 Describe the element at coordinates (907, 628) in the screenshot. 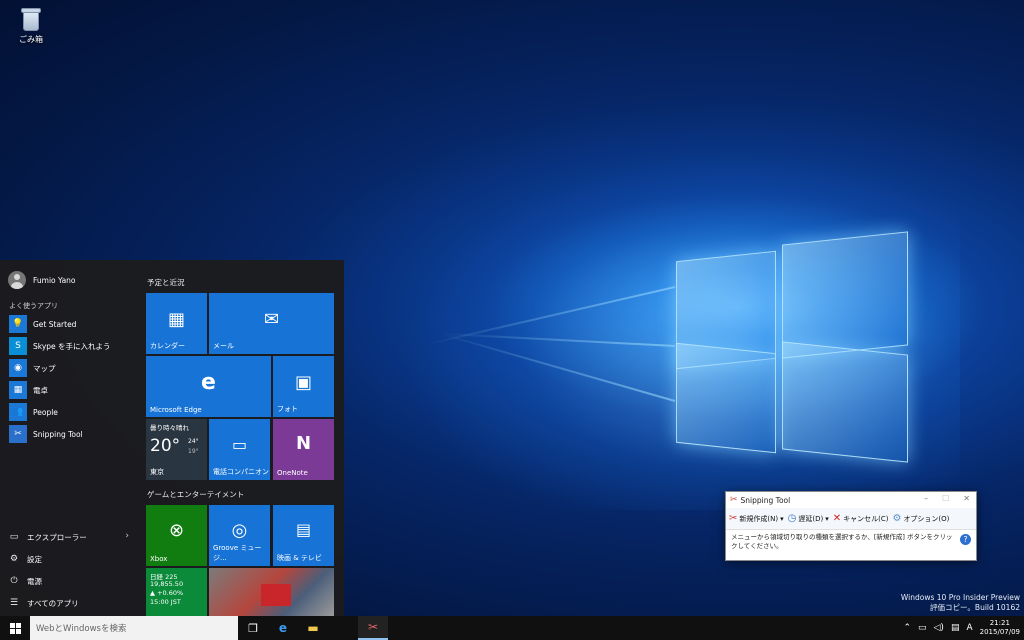

I see `chevron-up-icon: ⌃` at that location.